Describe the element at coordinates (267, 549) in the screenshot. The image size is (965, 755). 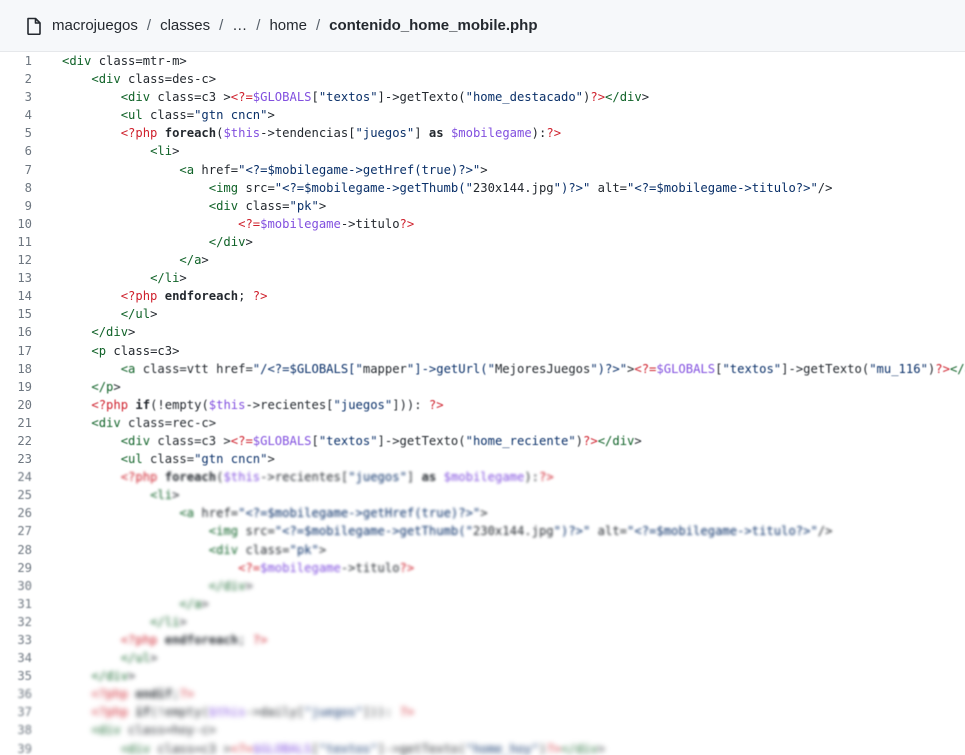
I see `code-line-text: <div class="pk">` at that location.